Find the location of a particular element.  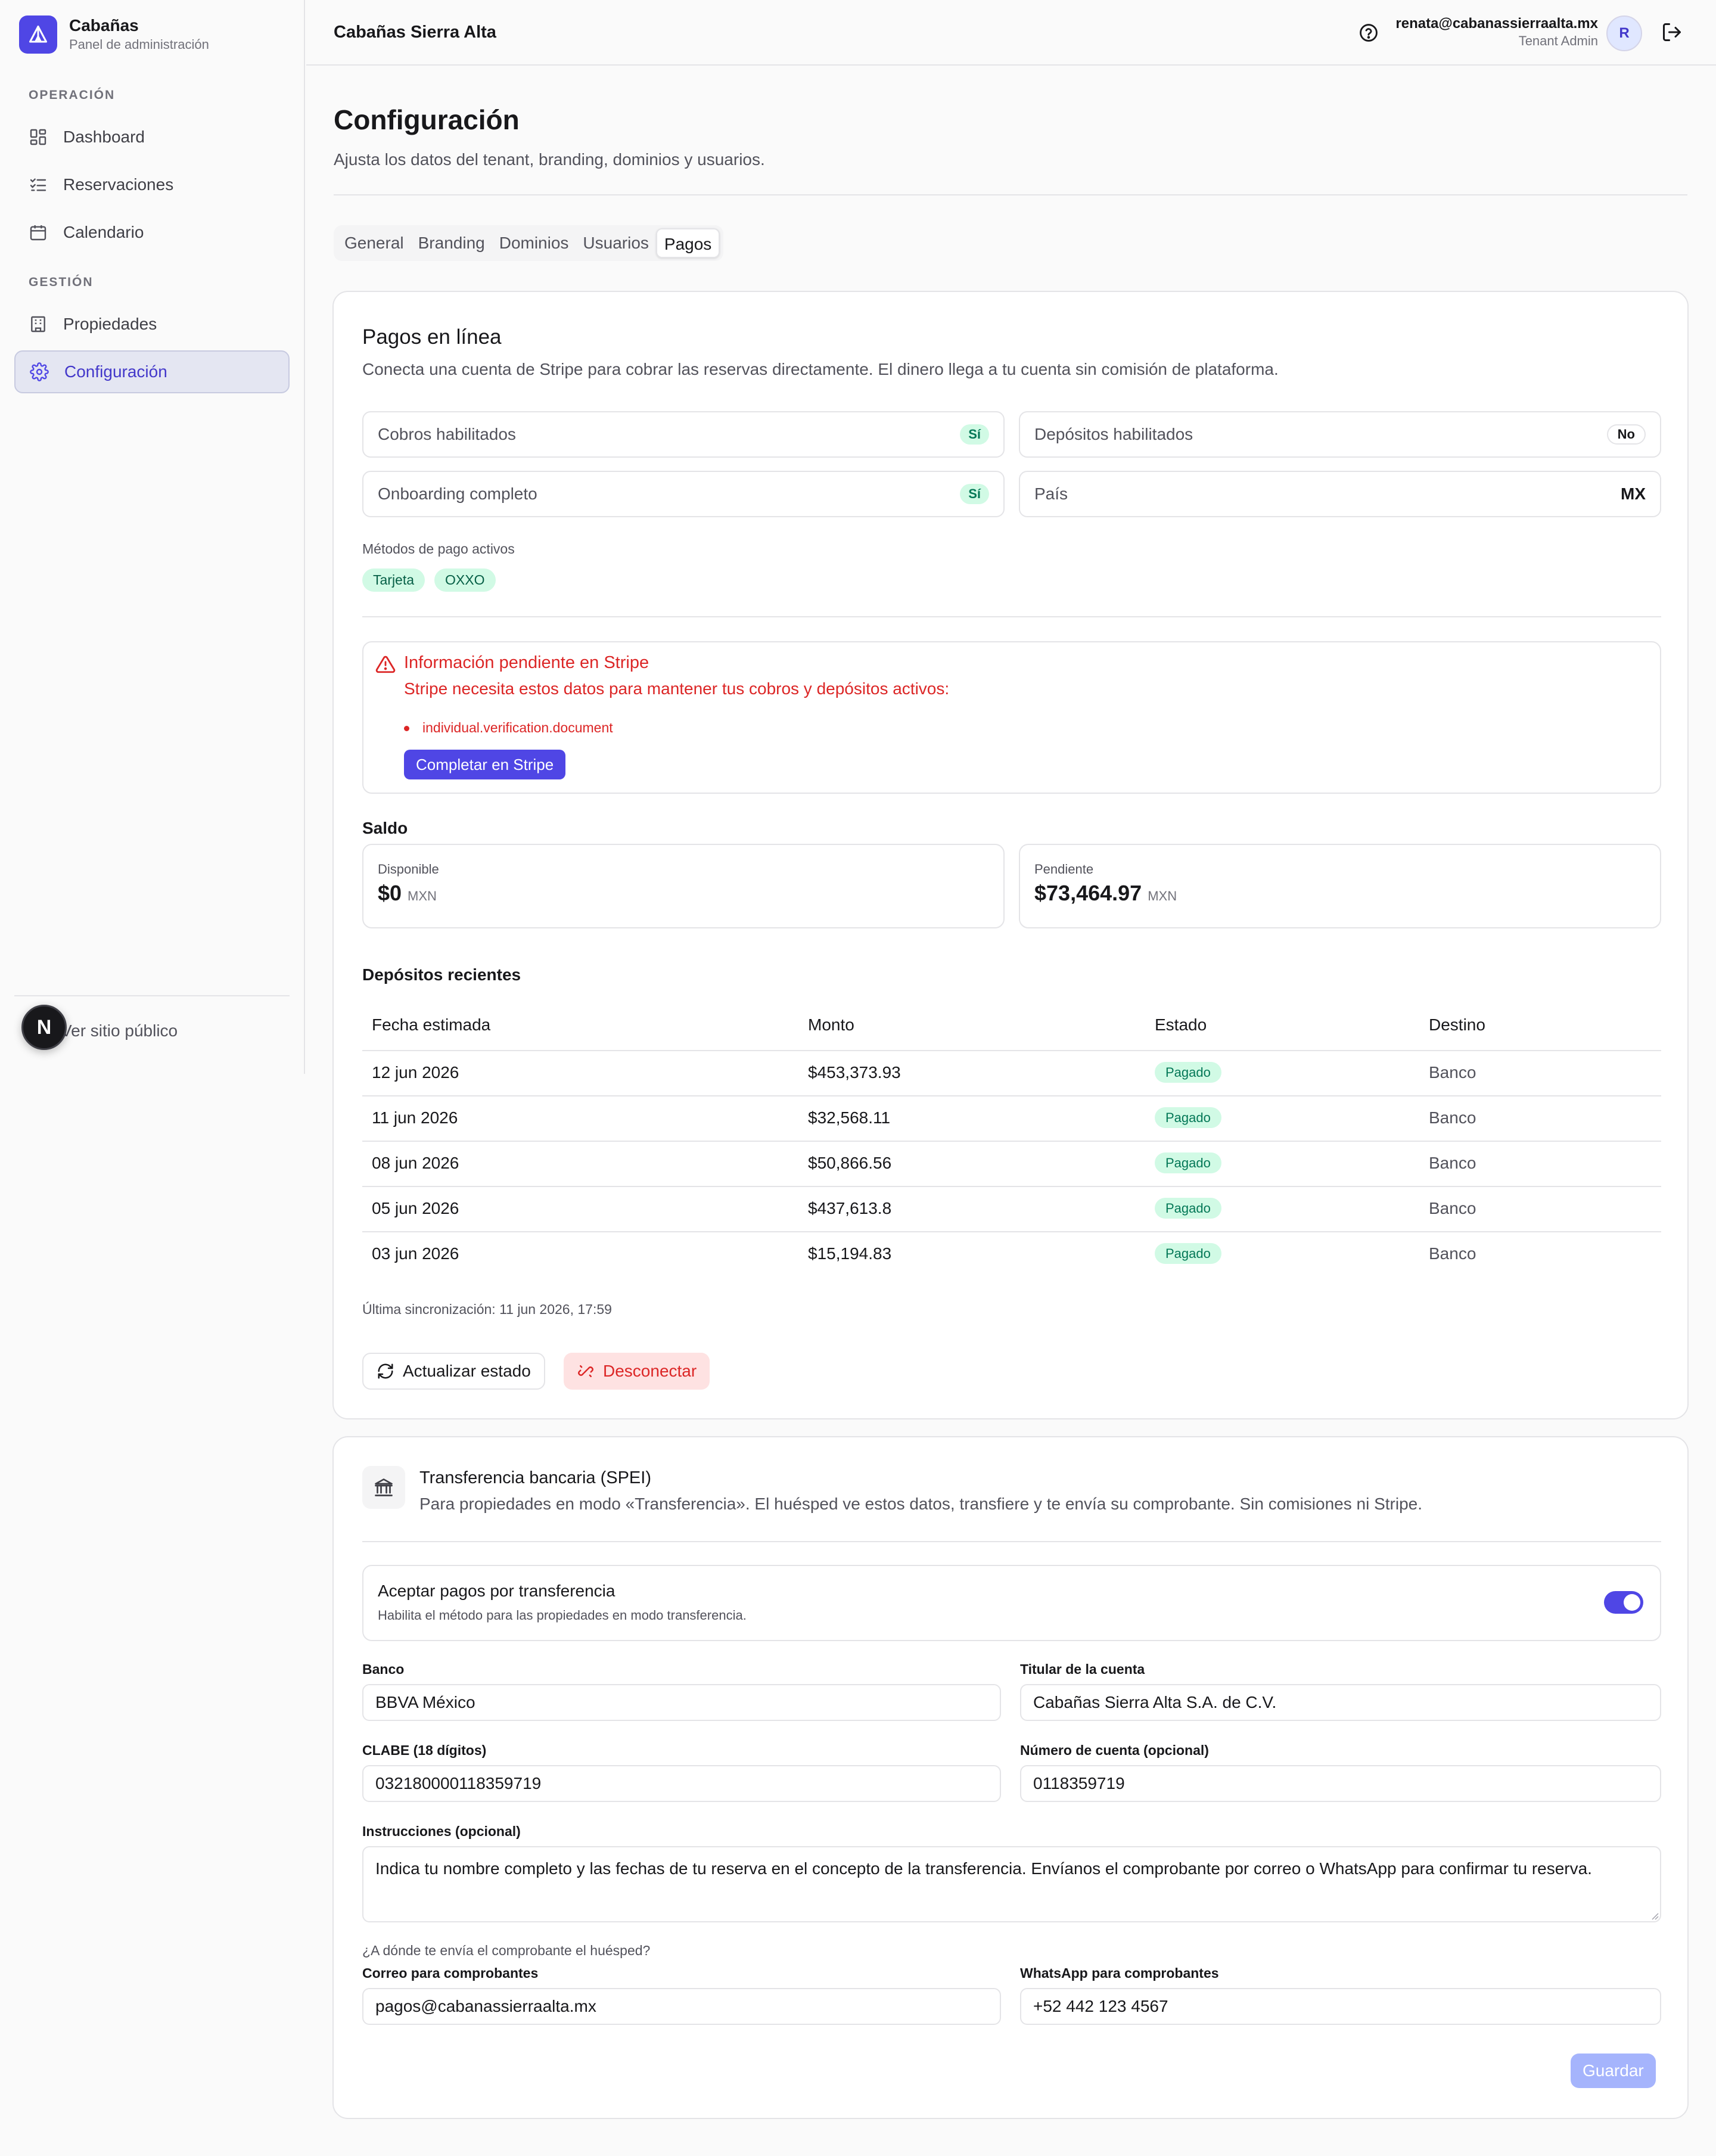

cell-amount: $32,568.11 is located at coordinates (849, 1117).